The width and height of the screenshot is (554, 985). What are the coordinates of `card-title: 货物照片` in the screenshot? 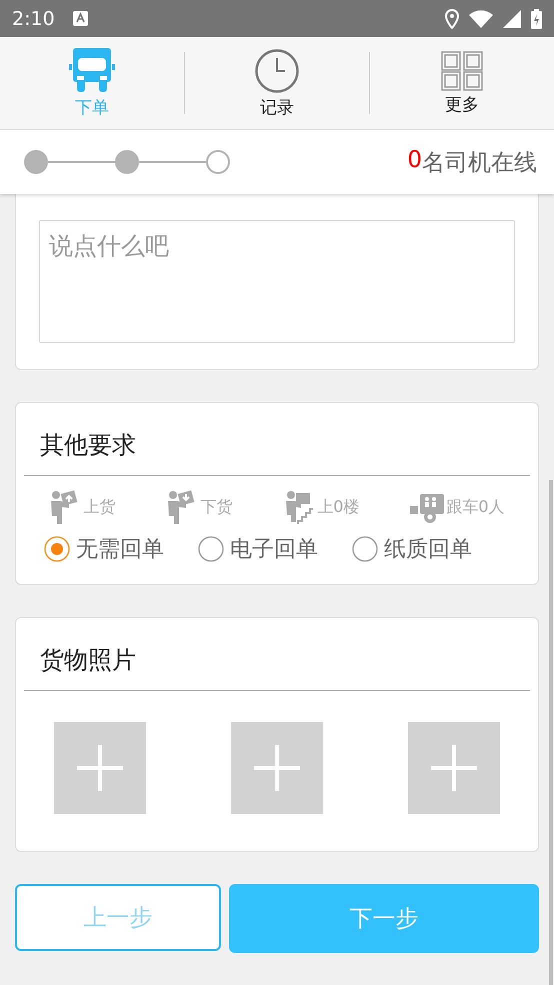 It's located at (277, 654).